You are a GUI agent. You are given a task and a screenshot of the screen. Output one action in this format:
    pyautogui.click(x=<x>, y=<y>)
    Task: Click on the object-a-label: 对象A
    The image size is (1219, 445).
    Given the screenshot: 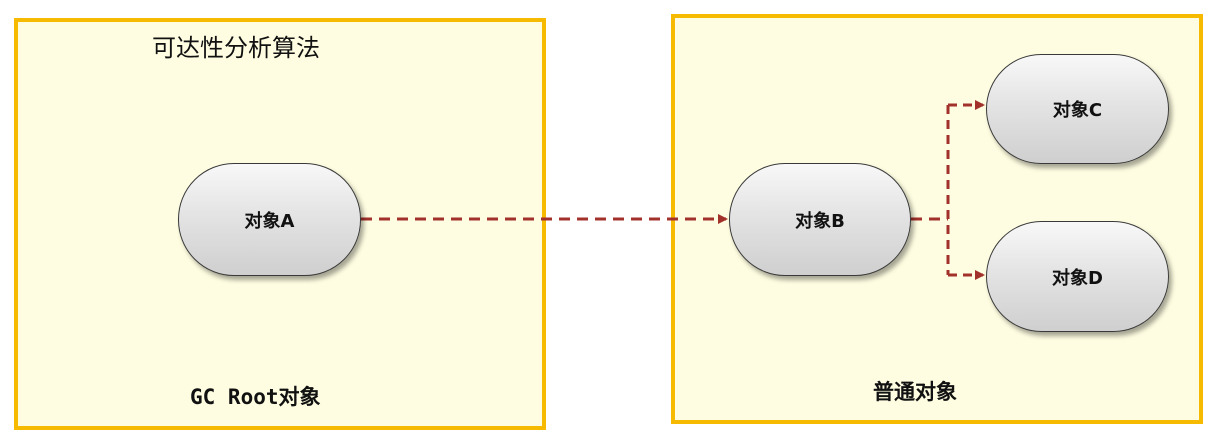 What is the action you would take?
    pyautogui.click(x=269, y=221)
    